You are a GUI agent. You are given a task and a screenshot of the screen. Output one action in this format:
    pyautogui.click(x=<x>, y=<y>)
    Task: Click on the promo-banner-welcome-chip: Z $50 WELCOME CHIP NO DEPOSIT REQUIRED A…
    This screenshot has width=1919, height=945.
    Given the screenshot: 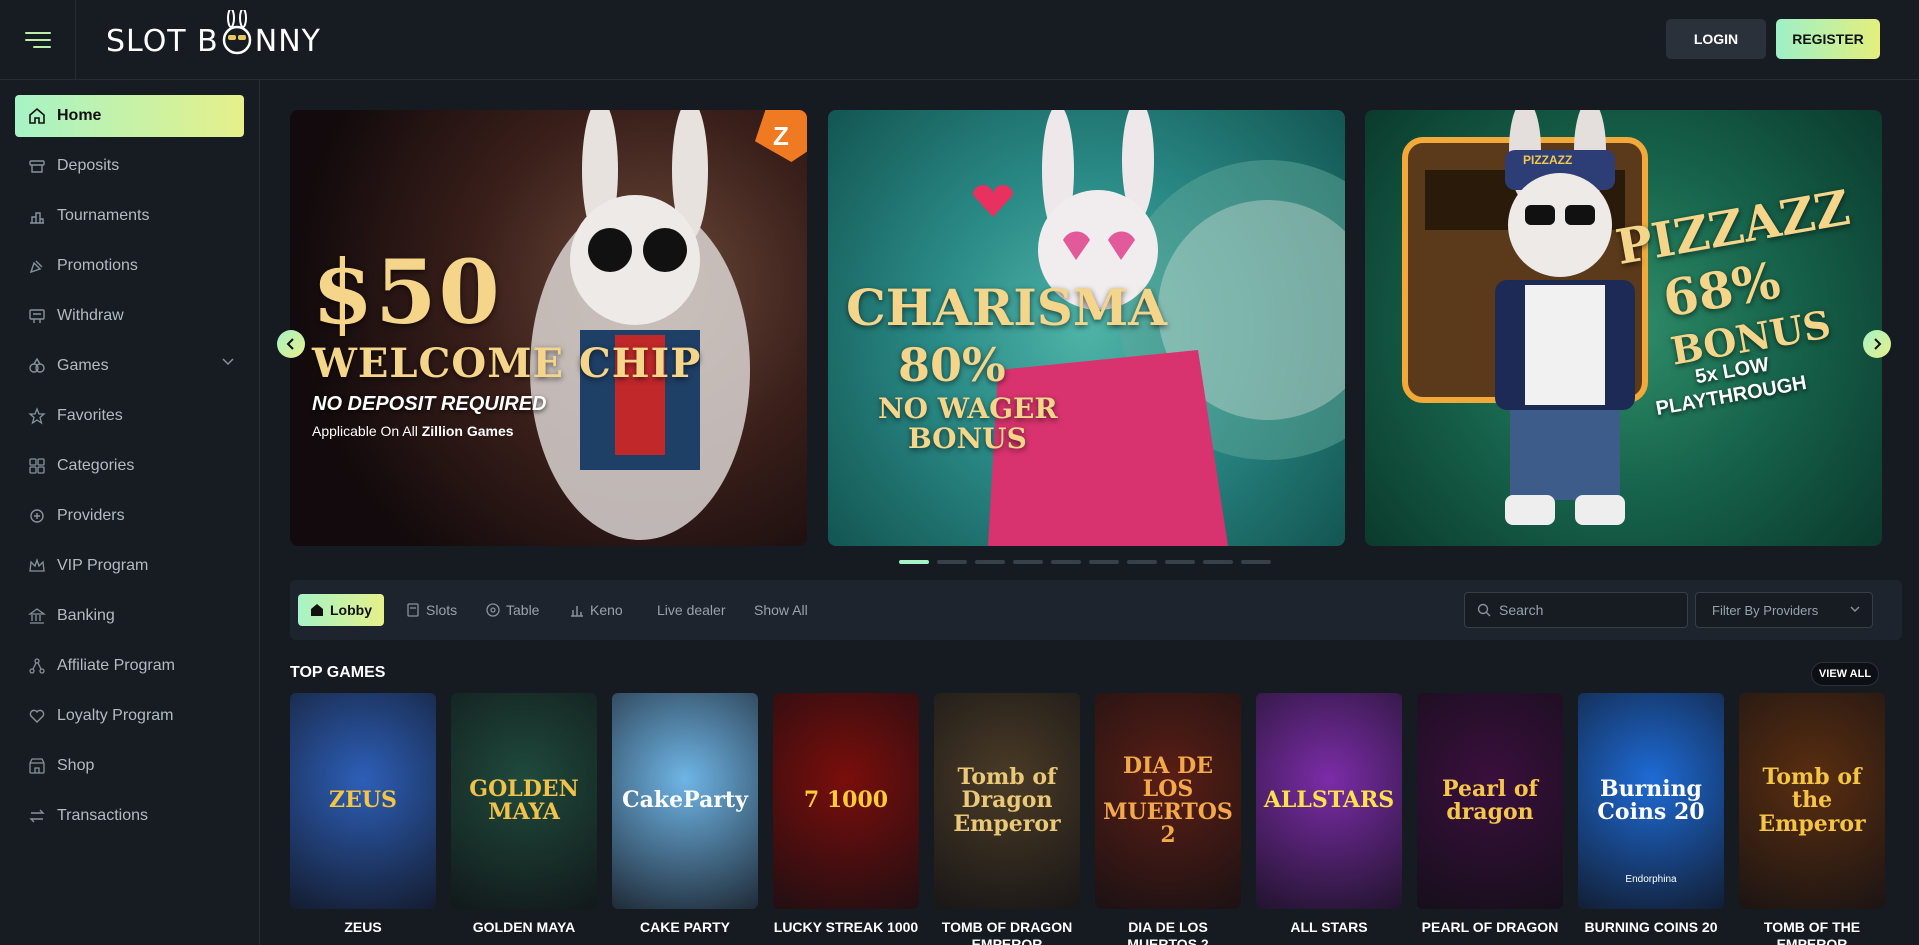 What is the action you would take?
    pyautogui.click(x=548, y=328)
    